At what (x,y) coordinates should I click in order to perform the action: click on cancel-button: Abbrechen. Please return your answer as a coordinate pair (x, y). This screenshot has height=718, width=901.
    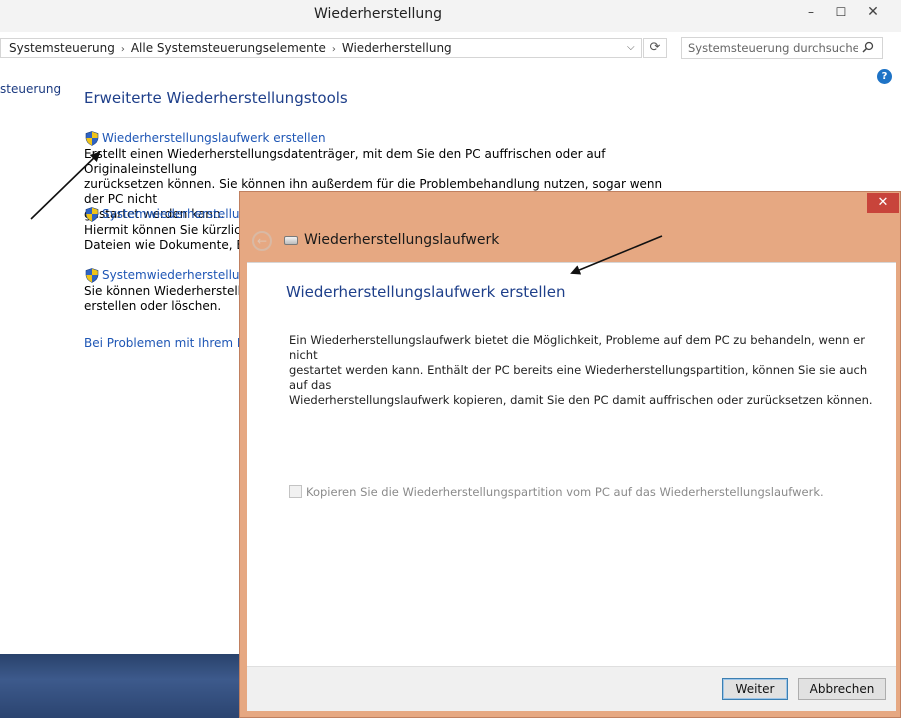
    Looking at the image, I should click on (842, 689).